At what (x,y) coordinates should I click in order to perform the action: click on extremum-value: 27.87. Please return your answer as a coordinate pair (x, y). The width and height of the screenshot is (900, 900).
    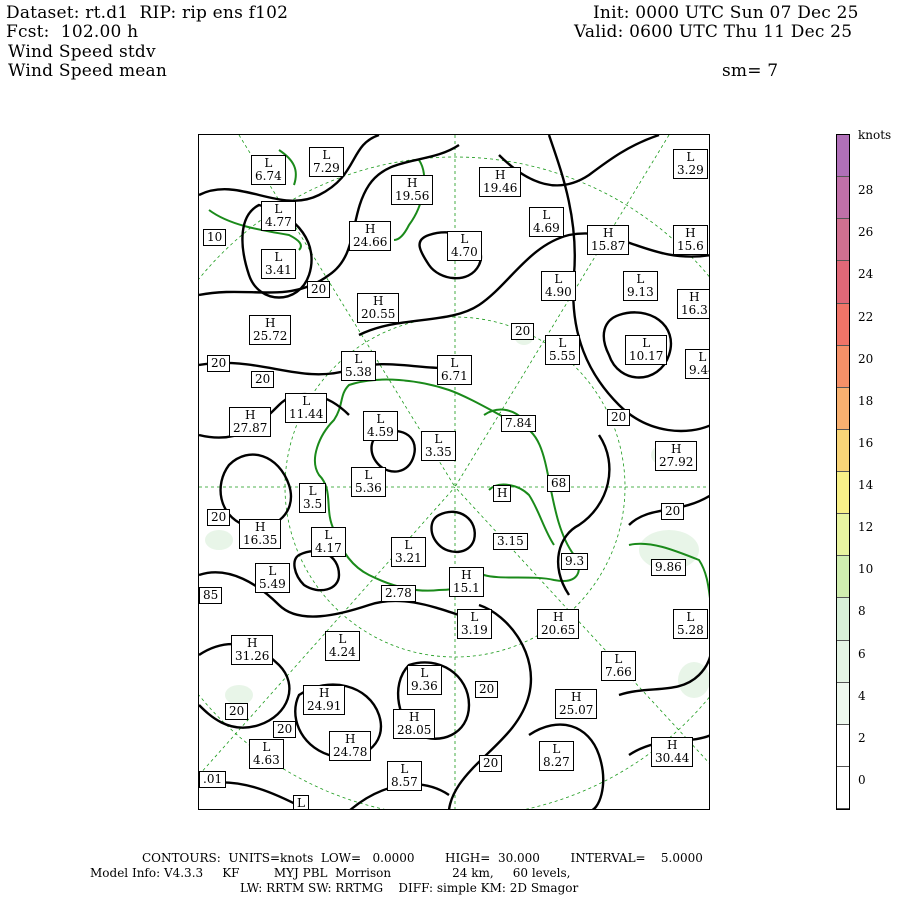
    Looking at the image, I should click on (250, 428).